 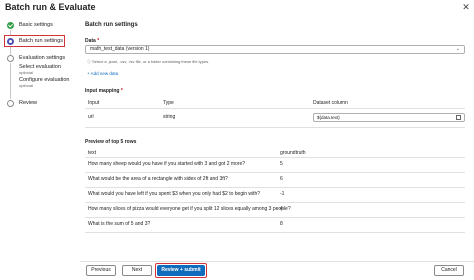 What do you see at coordinates (275, 49) in the screenshot?
I see `data-select: math_test_data (version 1) ⌄` at bounding box center [275, 49].